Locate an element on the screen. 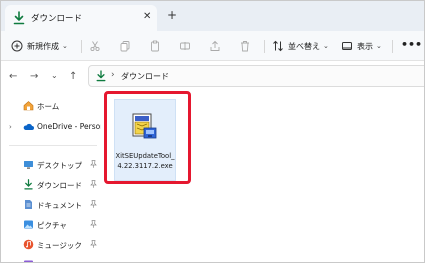 This screenshot has height=263, width=425. sidebar-item-label: OneDrive - Persona is located at coordinates (69, 126).